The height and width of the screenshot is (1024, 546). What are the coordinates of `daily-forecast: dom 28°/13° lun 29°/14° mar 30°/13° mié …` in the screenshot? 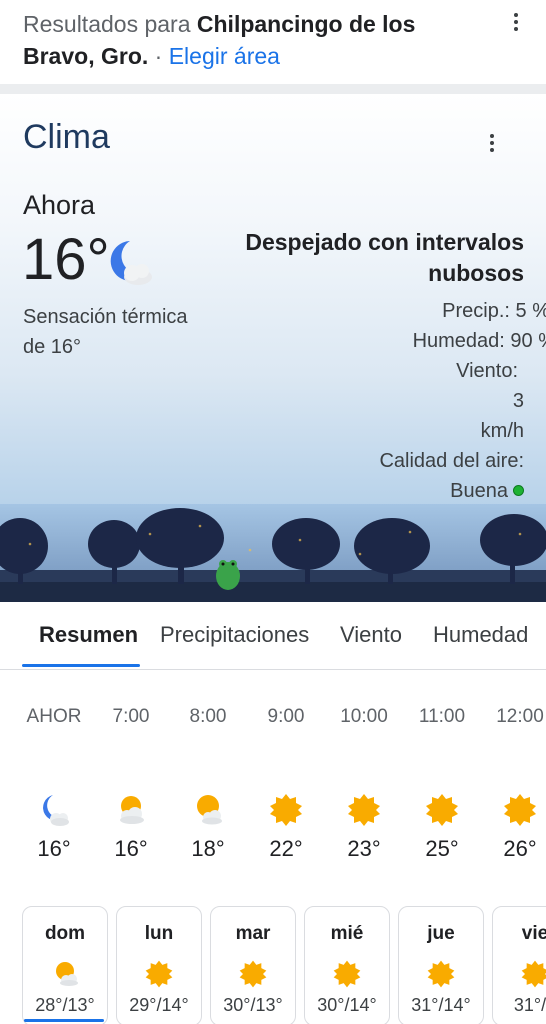 It's located at (273, 962).